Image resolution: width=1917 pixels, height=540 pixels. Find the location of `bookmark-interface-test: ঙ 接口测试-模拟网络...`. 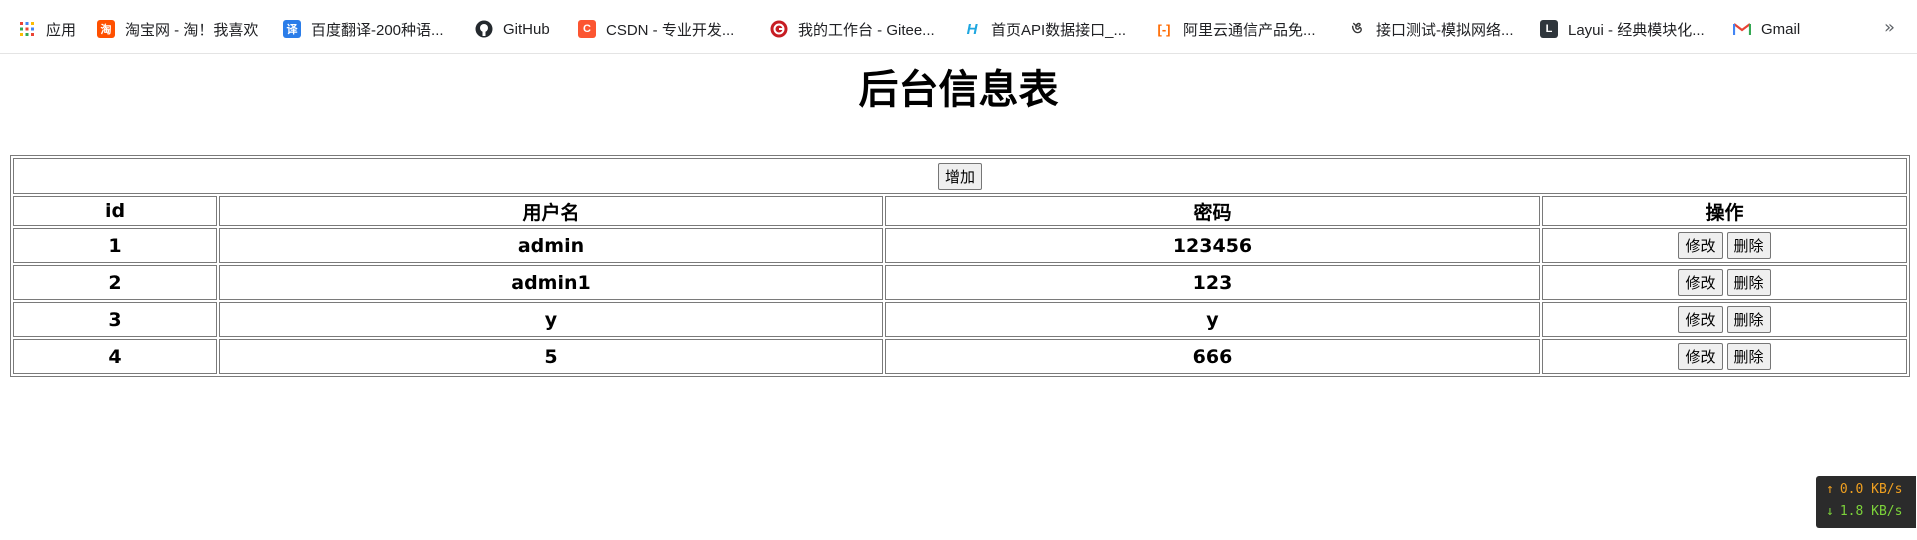

bookmark-interface-test: ঙ 接口测试-模拟网络... is located at coordinates (1431, 29).